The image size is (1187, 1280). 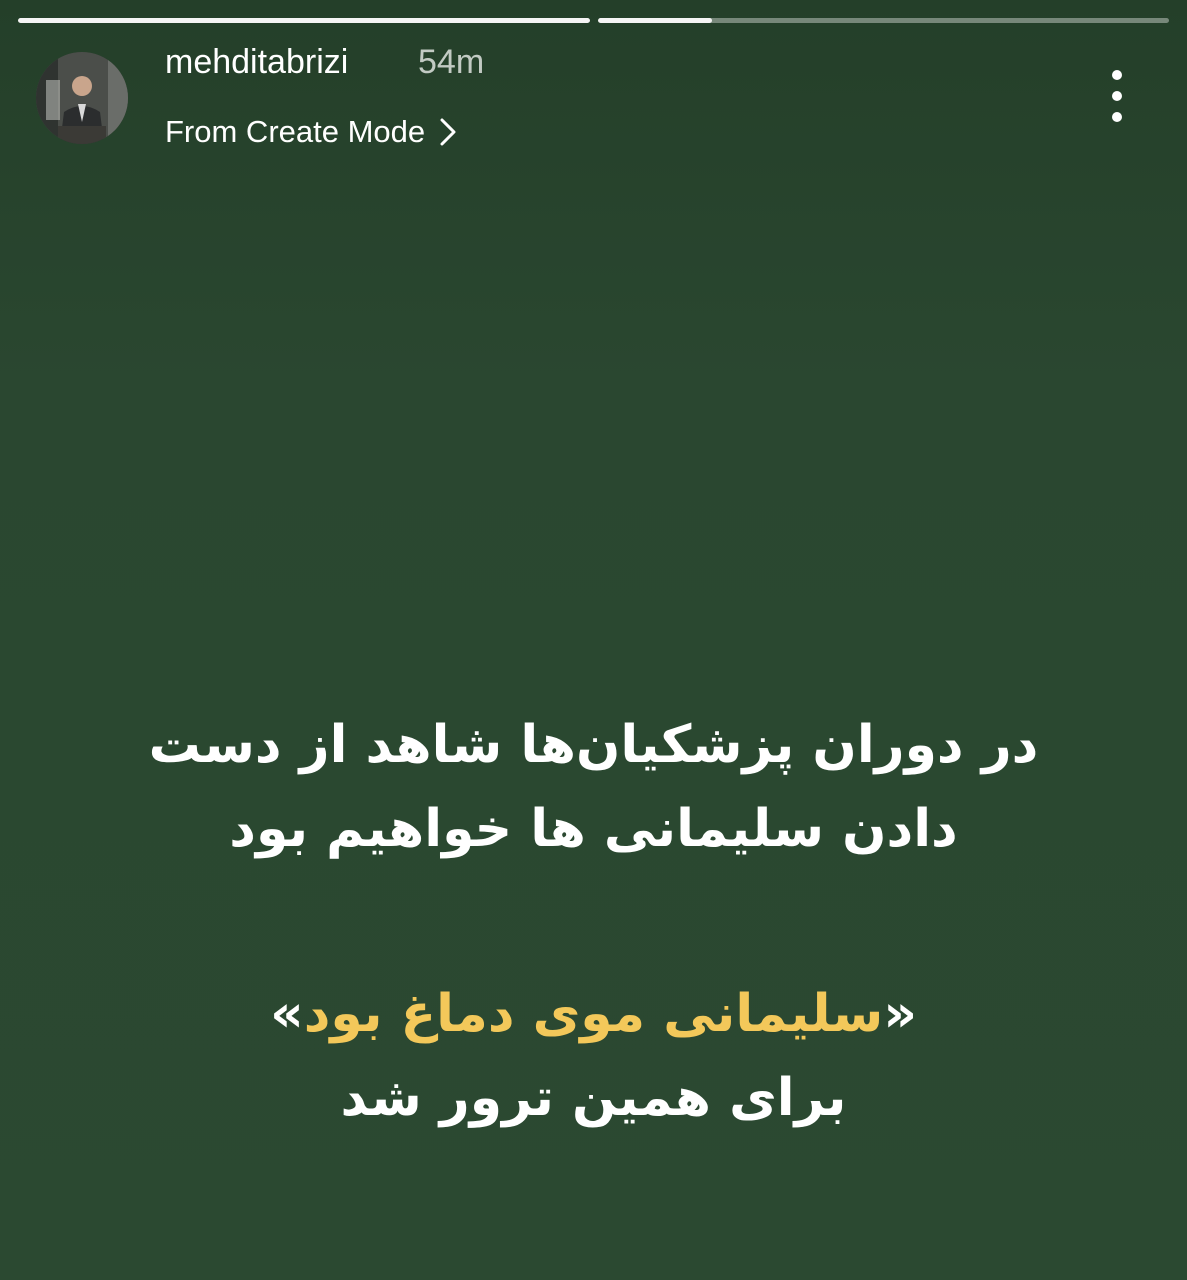 I want to click on avatar, so click(x=82, y=98).